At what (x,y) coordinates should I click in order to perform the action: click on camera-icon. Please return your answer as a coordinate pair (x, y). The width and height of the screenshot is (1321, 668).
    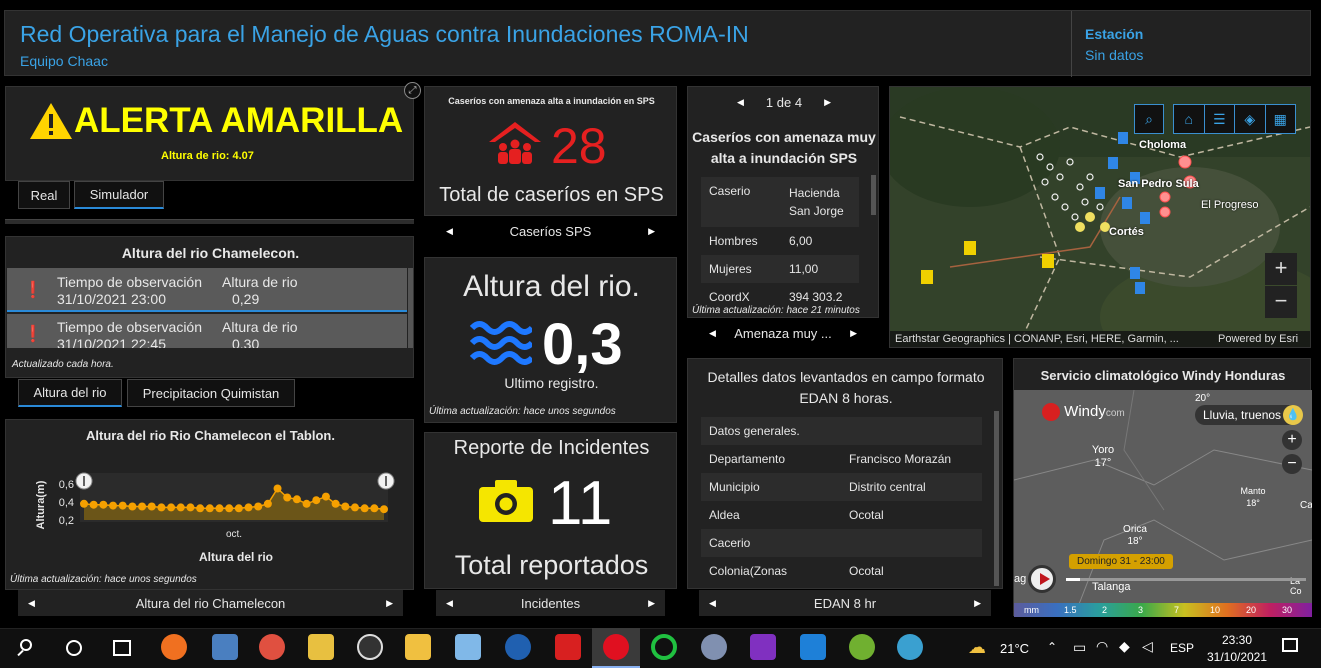
    Looking at the image, I should click on (506, 501).